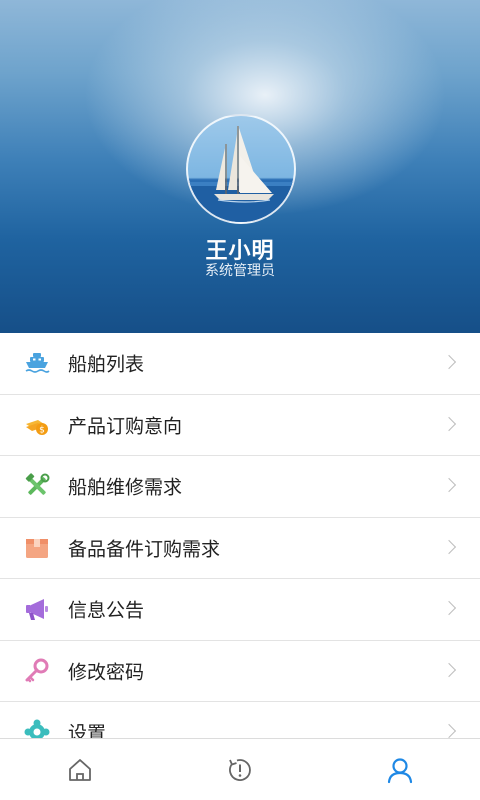  I want to click on key-icon, so click(37, 670).